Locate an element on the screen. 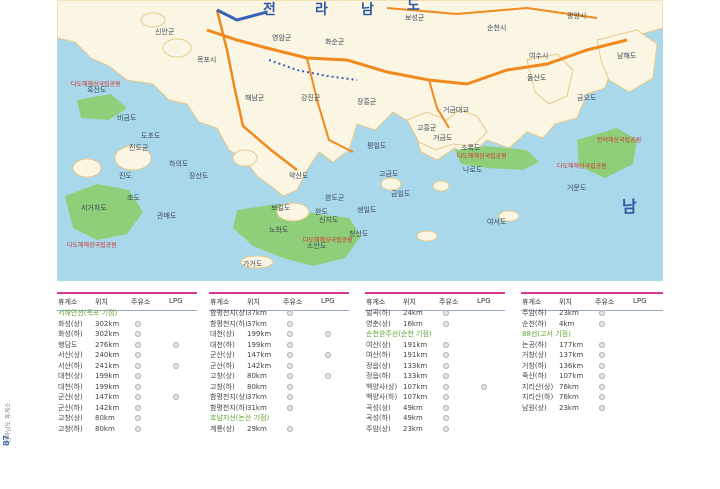 This screenshot has width=720, height=489. place-label: 소록도 is located at coordinates (471, 148).